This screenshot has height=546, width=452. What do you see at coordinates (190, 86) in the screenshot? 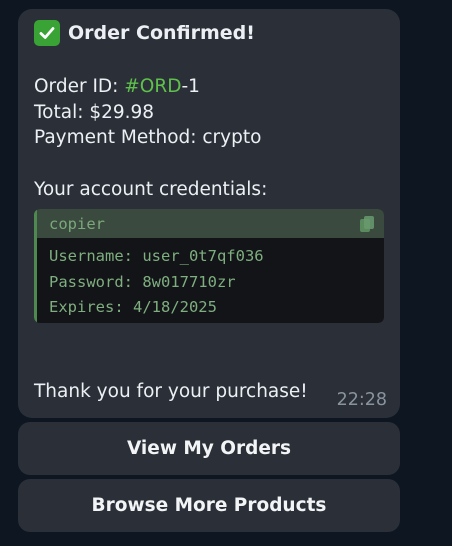
I see `order-id-suffix: -1` at bounding box center [190, 86].